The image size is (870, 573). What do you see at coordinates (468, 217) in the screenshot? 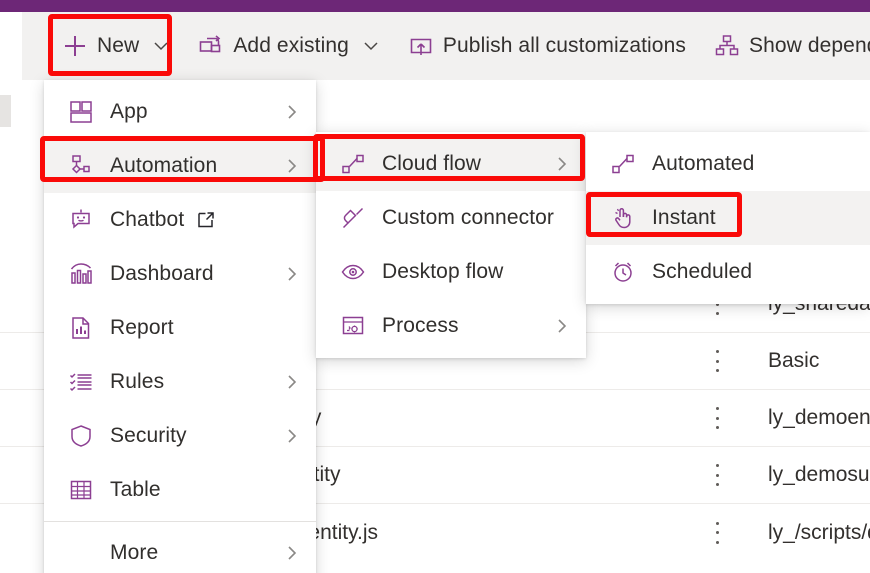
I see `menu-item-label: Custom connector` at bounding box center [468, 217].